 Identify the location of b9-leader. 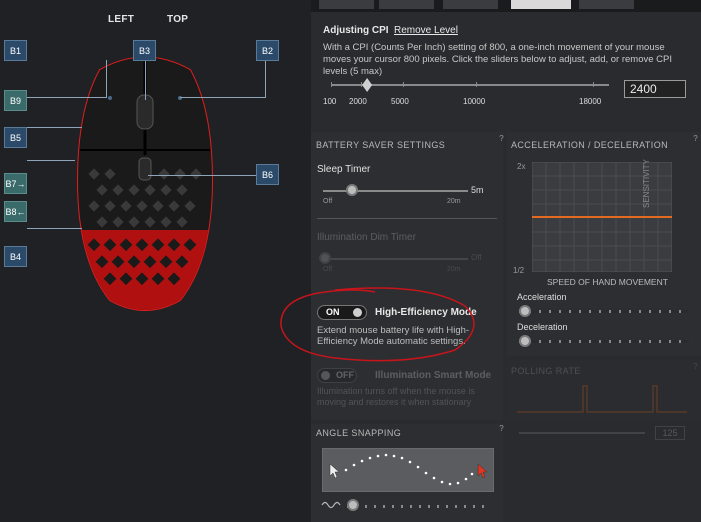
(54, 118).